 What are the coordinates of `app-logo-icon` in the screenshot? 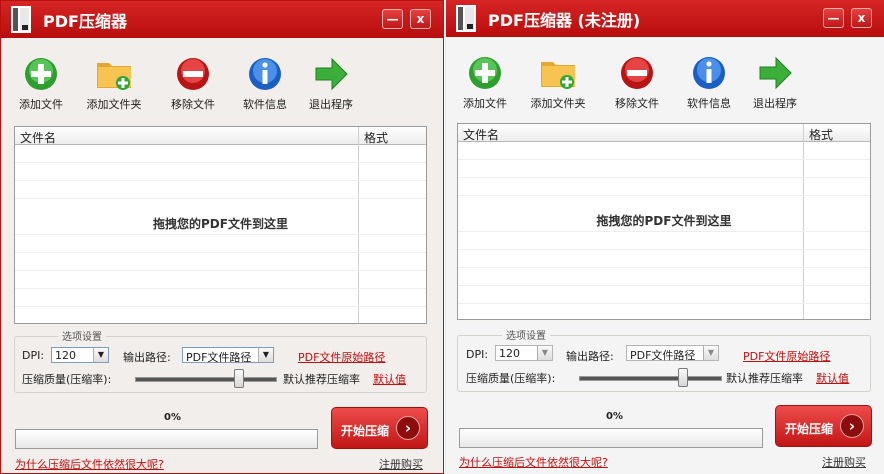 It's located at (466, 18).